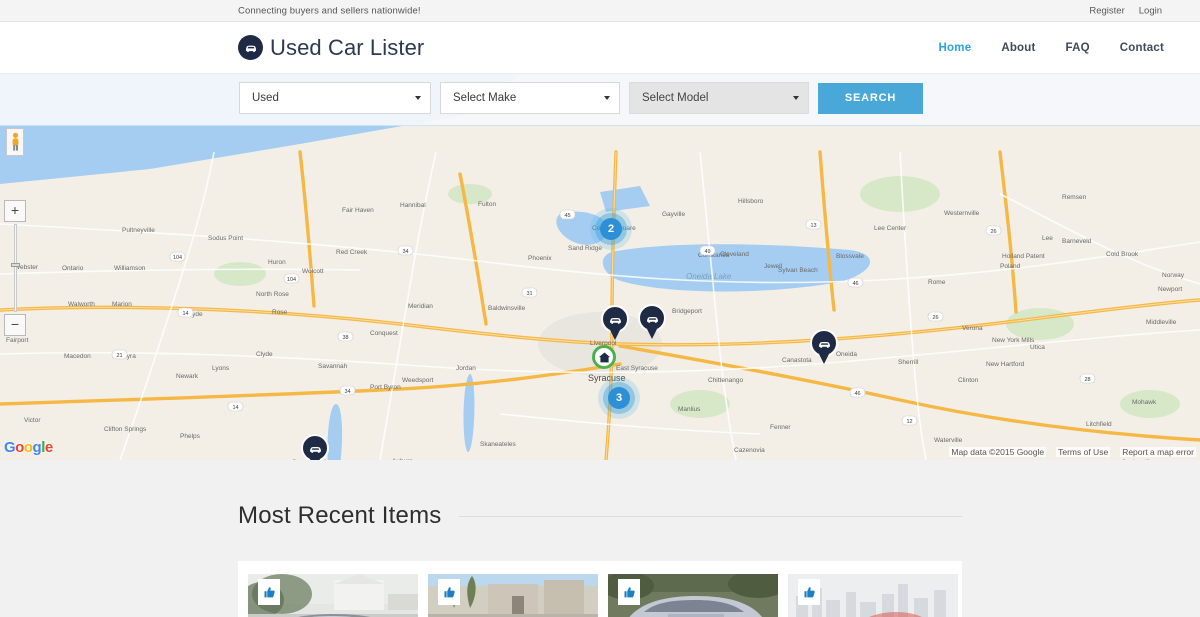 The width and height of the screenshot is (1200, 617). I want to click on svg-text: Oneida Lake, so click(709, 276).